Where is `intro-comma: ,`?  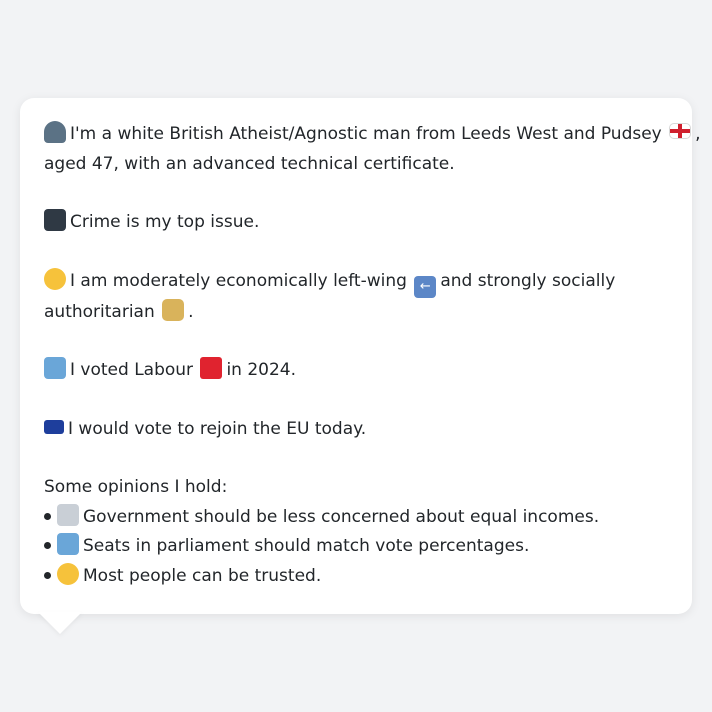
intro-comma: , is located at coordinates (698, 134).